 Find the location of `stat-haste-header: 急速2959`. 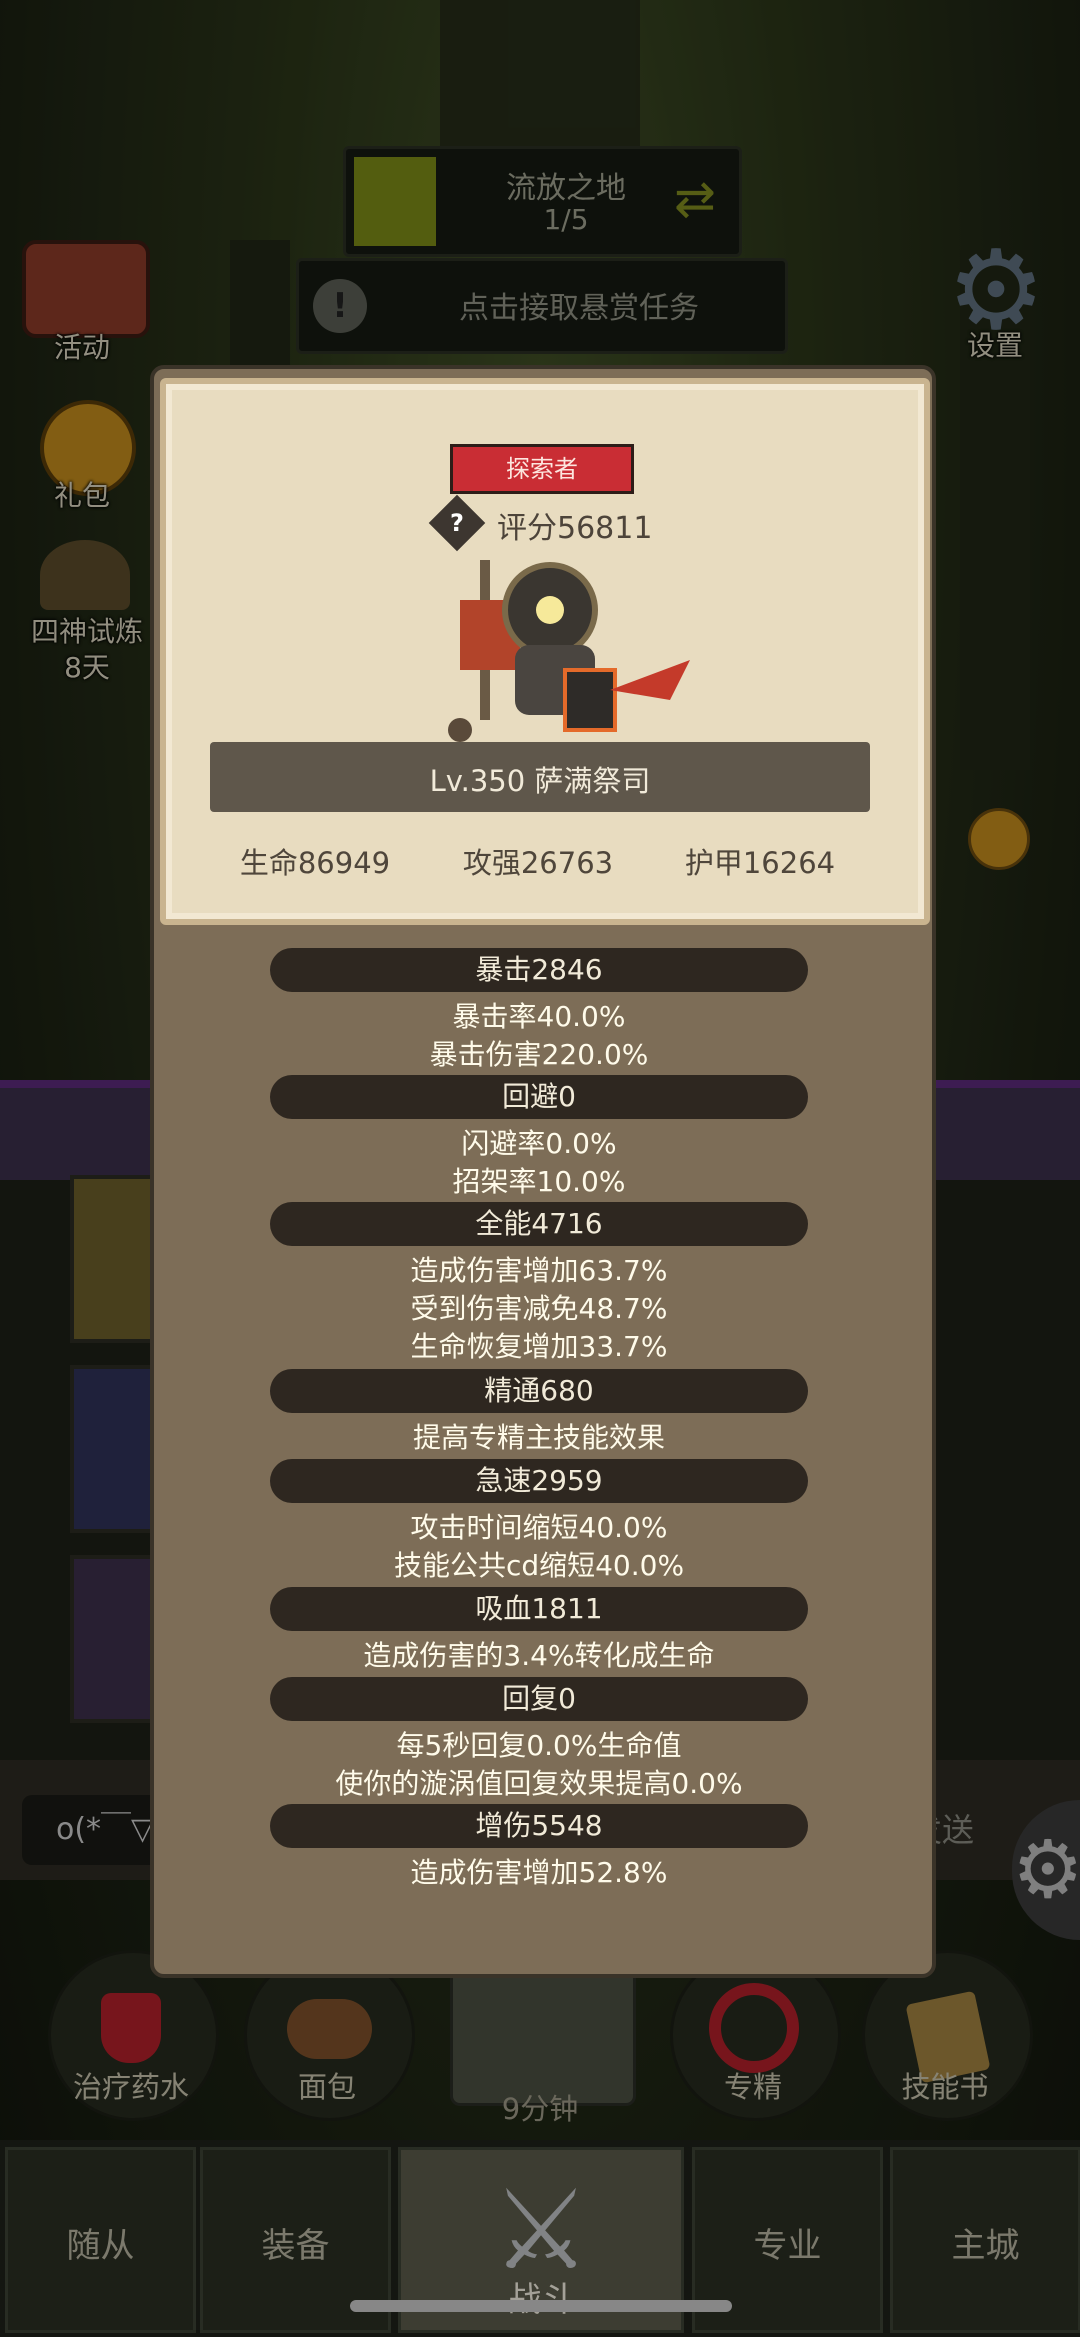

stat-haste-header: 急速2959 is located at coordinates (539, 1481).